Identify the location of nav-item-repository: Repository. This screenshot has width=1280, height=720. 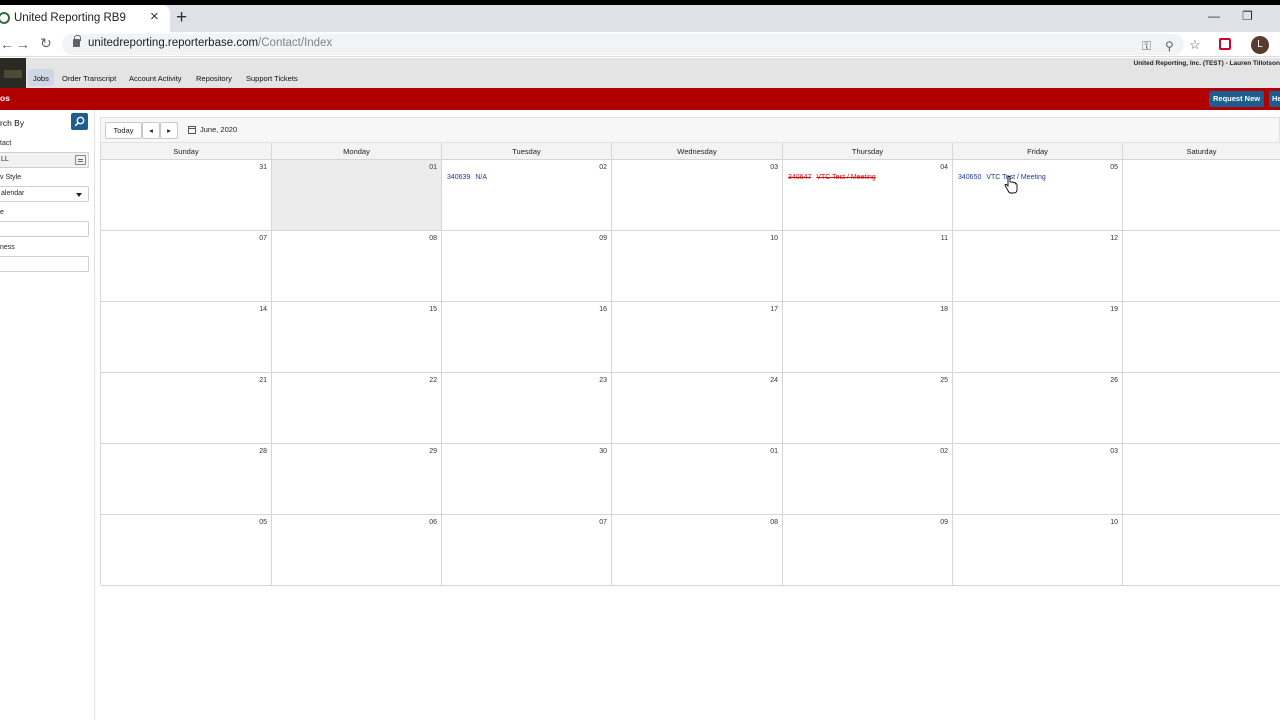
(214, 78).